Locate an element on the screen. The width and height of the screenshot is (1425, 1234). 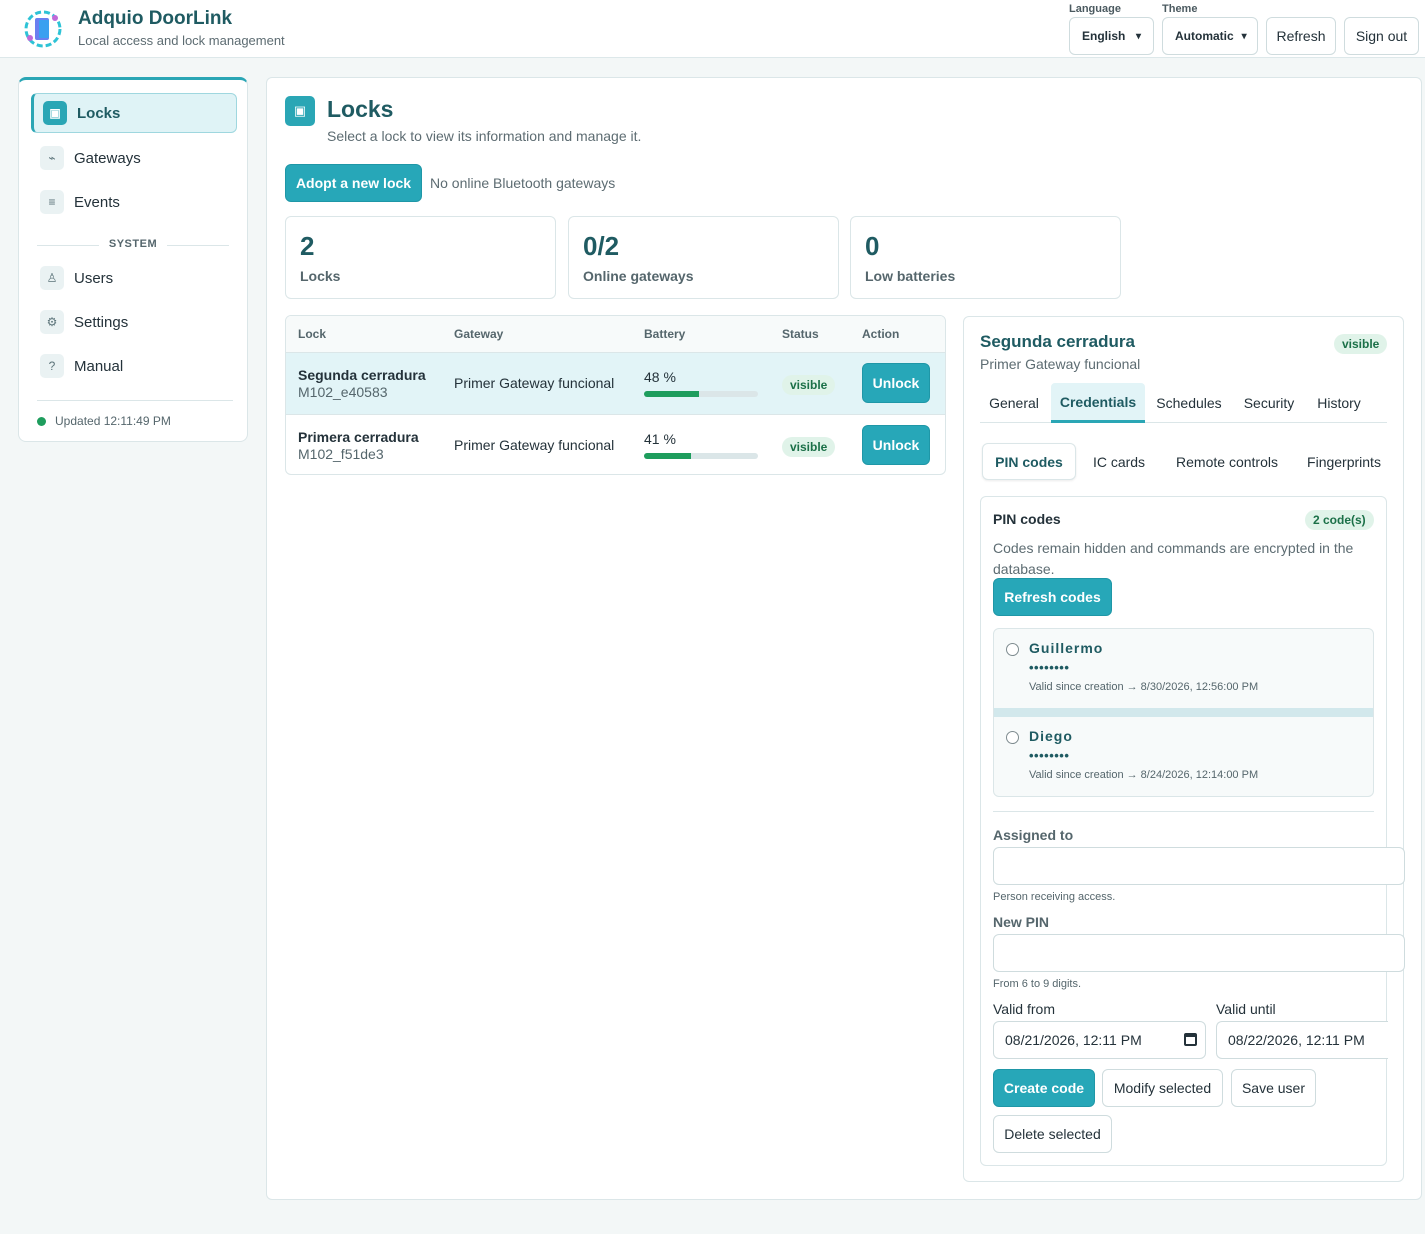
sidebar-item-locks: ▣ Locks is located at coordinates (134, 113).